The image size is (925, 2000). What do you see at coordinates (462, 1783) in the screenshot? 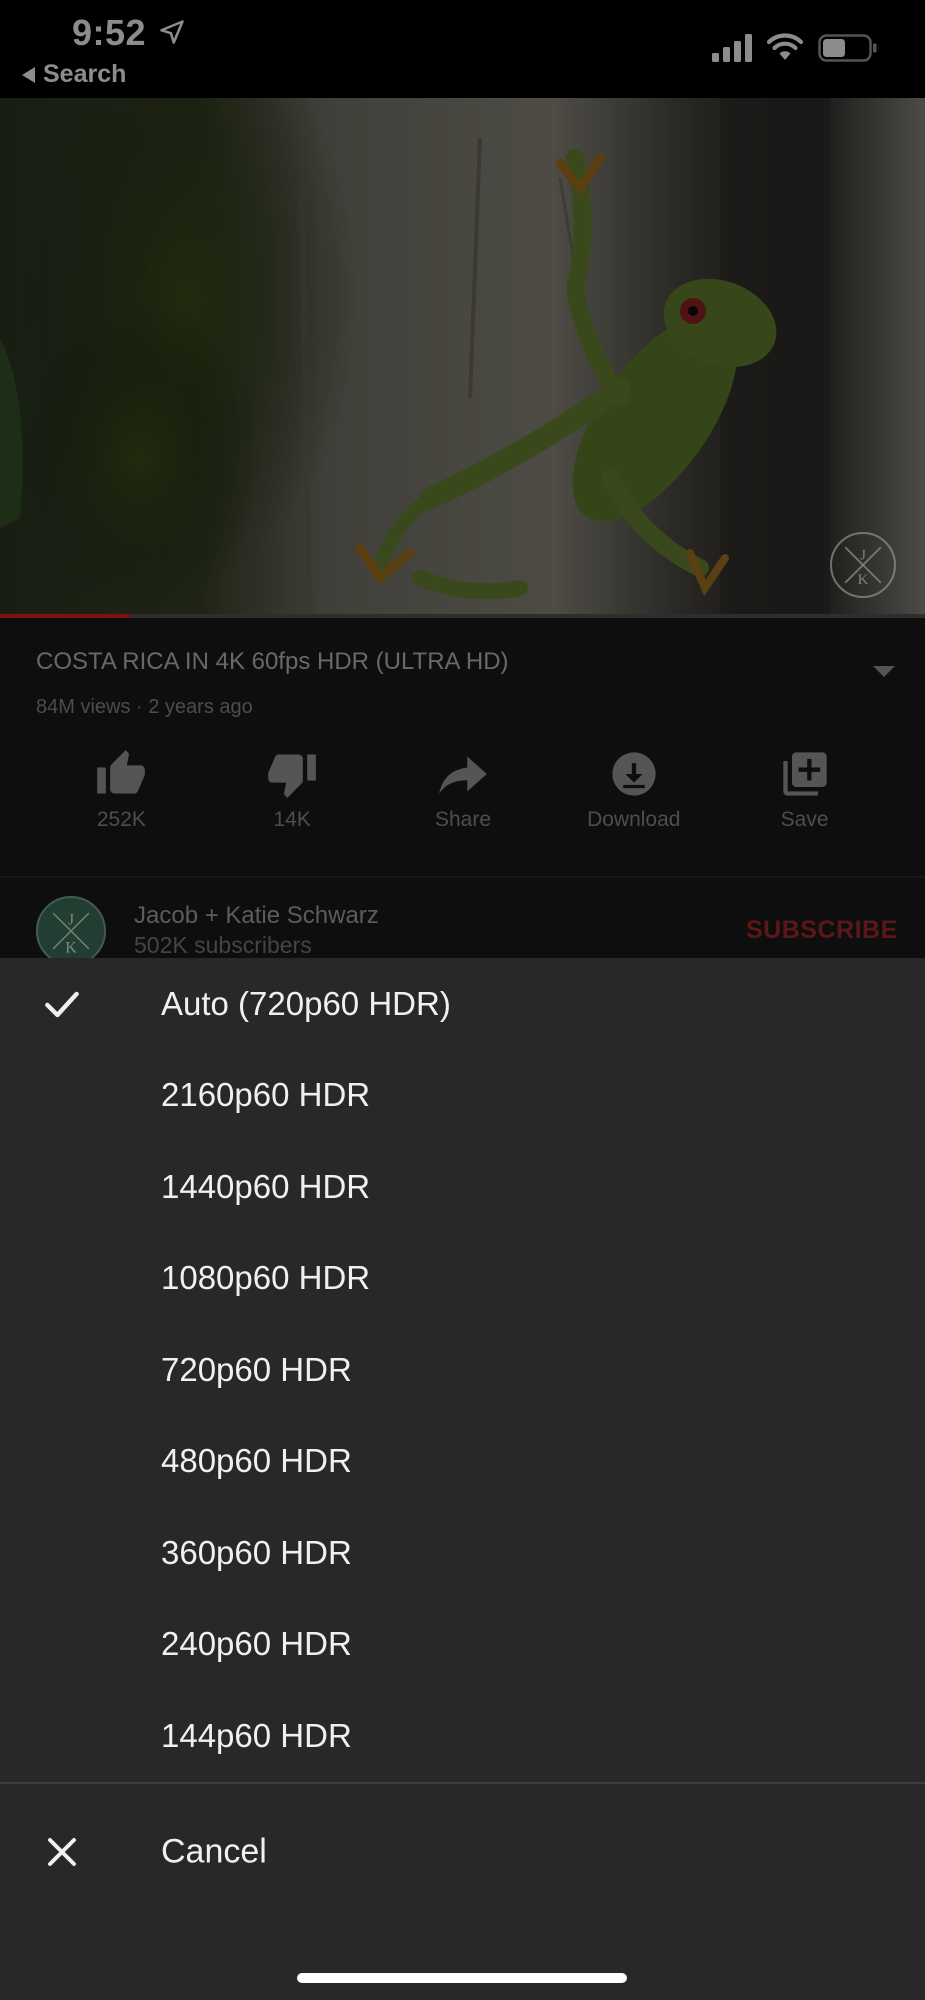
I see `sheet-divider` at bounding box center [462, 1783].